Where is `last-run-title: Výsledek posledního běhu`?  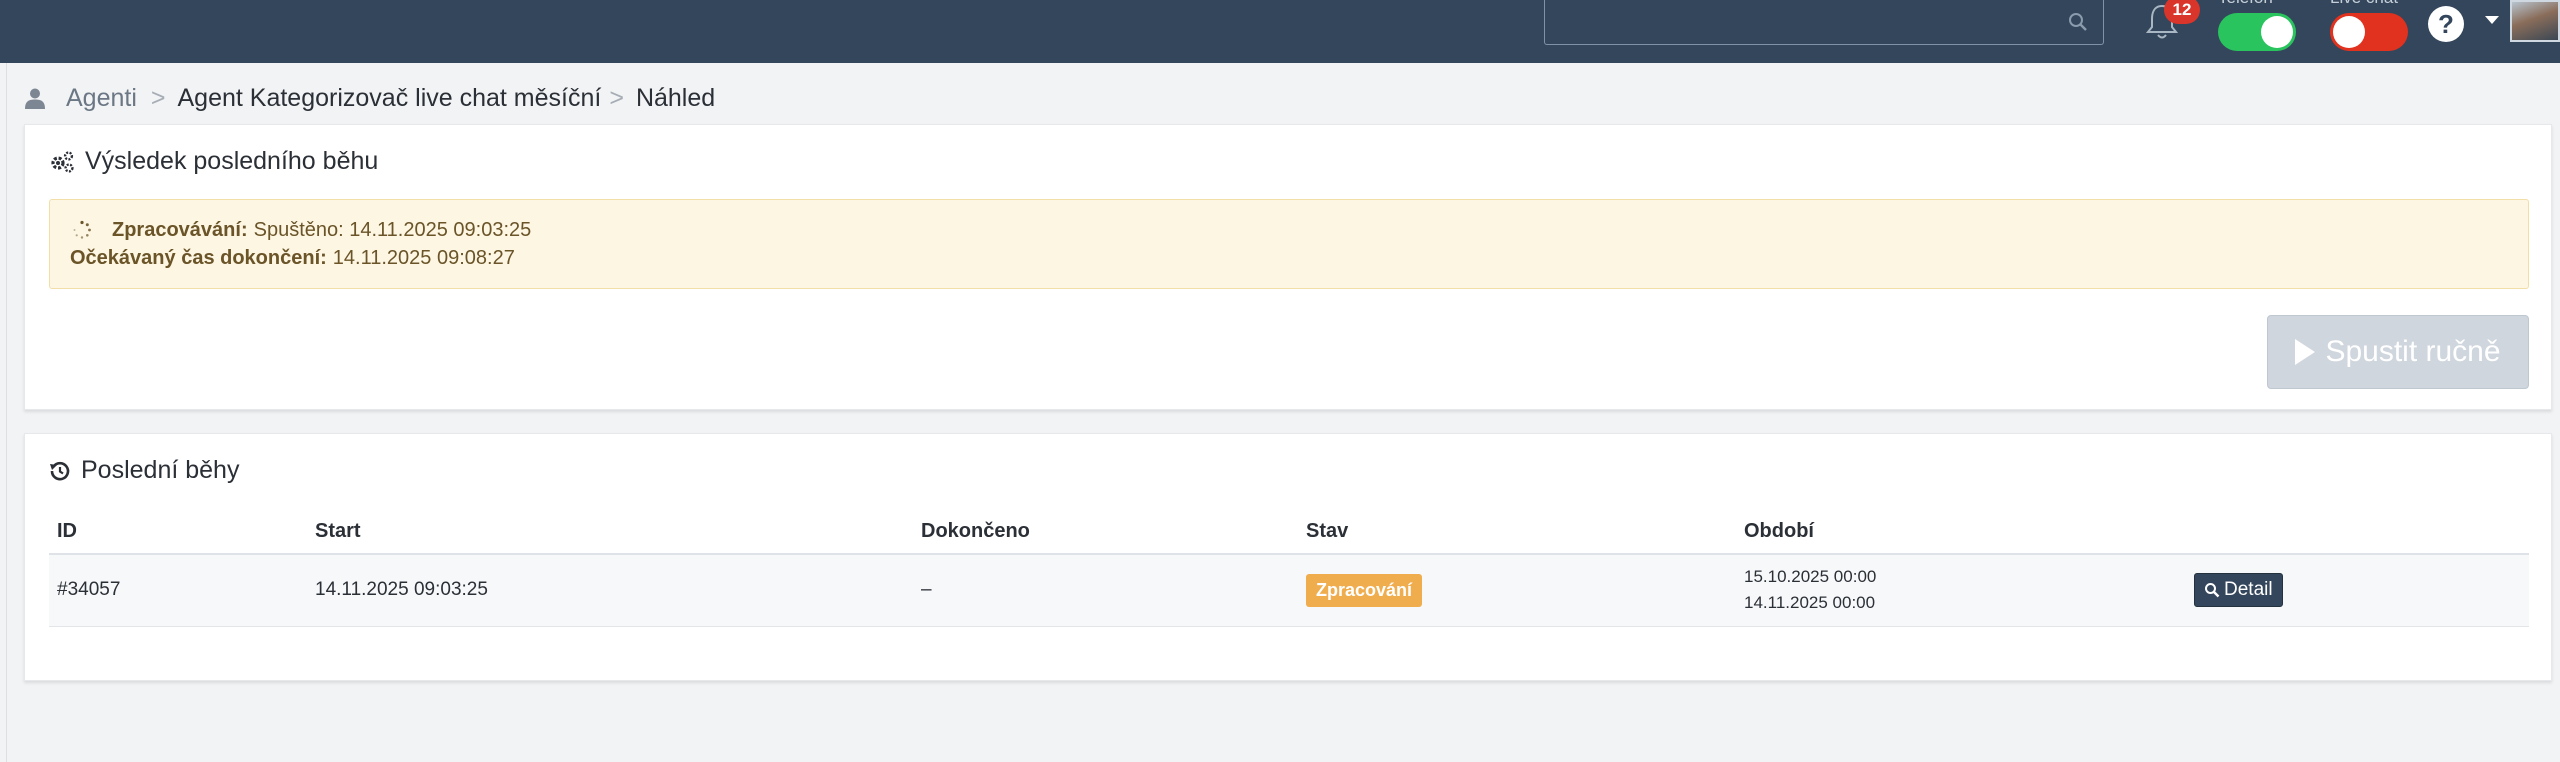 last-run-title: Výsledek posledního běhu is located at coordinates (213, 161).